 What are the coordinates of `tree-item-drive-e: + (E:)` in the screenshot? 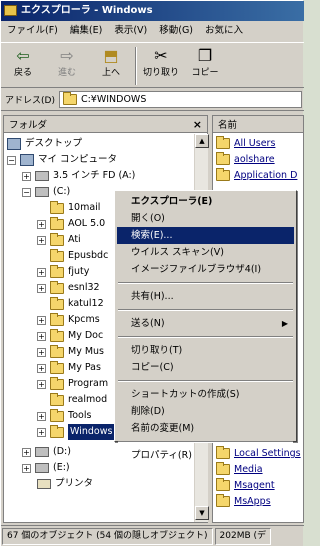 It's located at (46, 468).